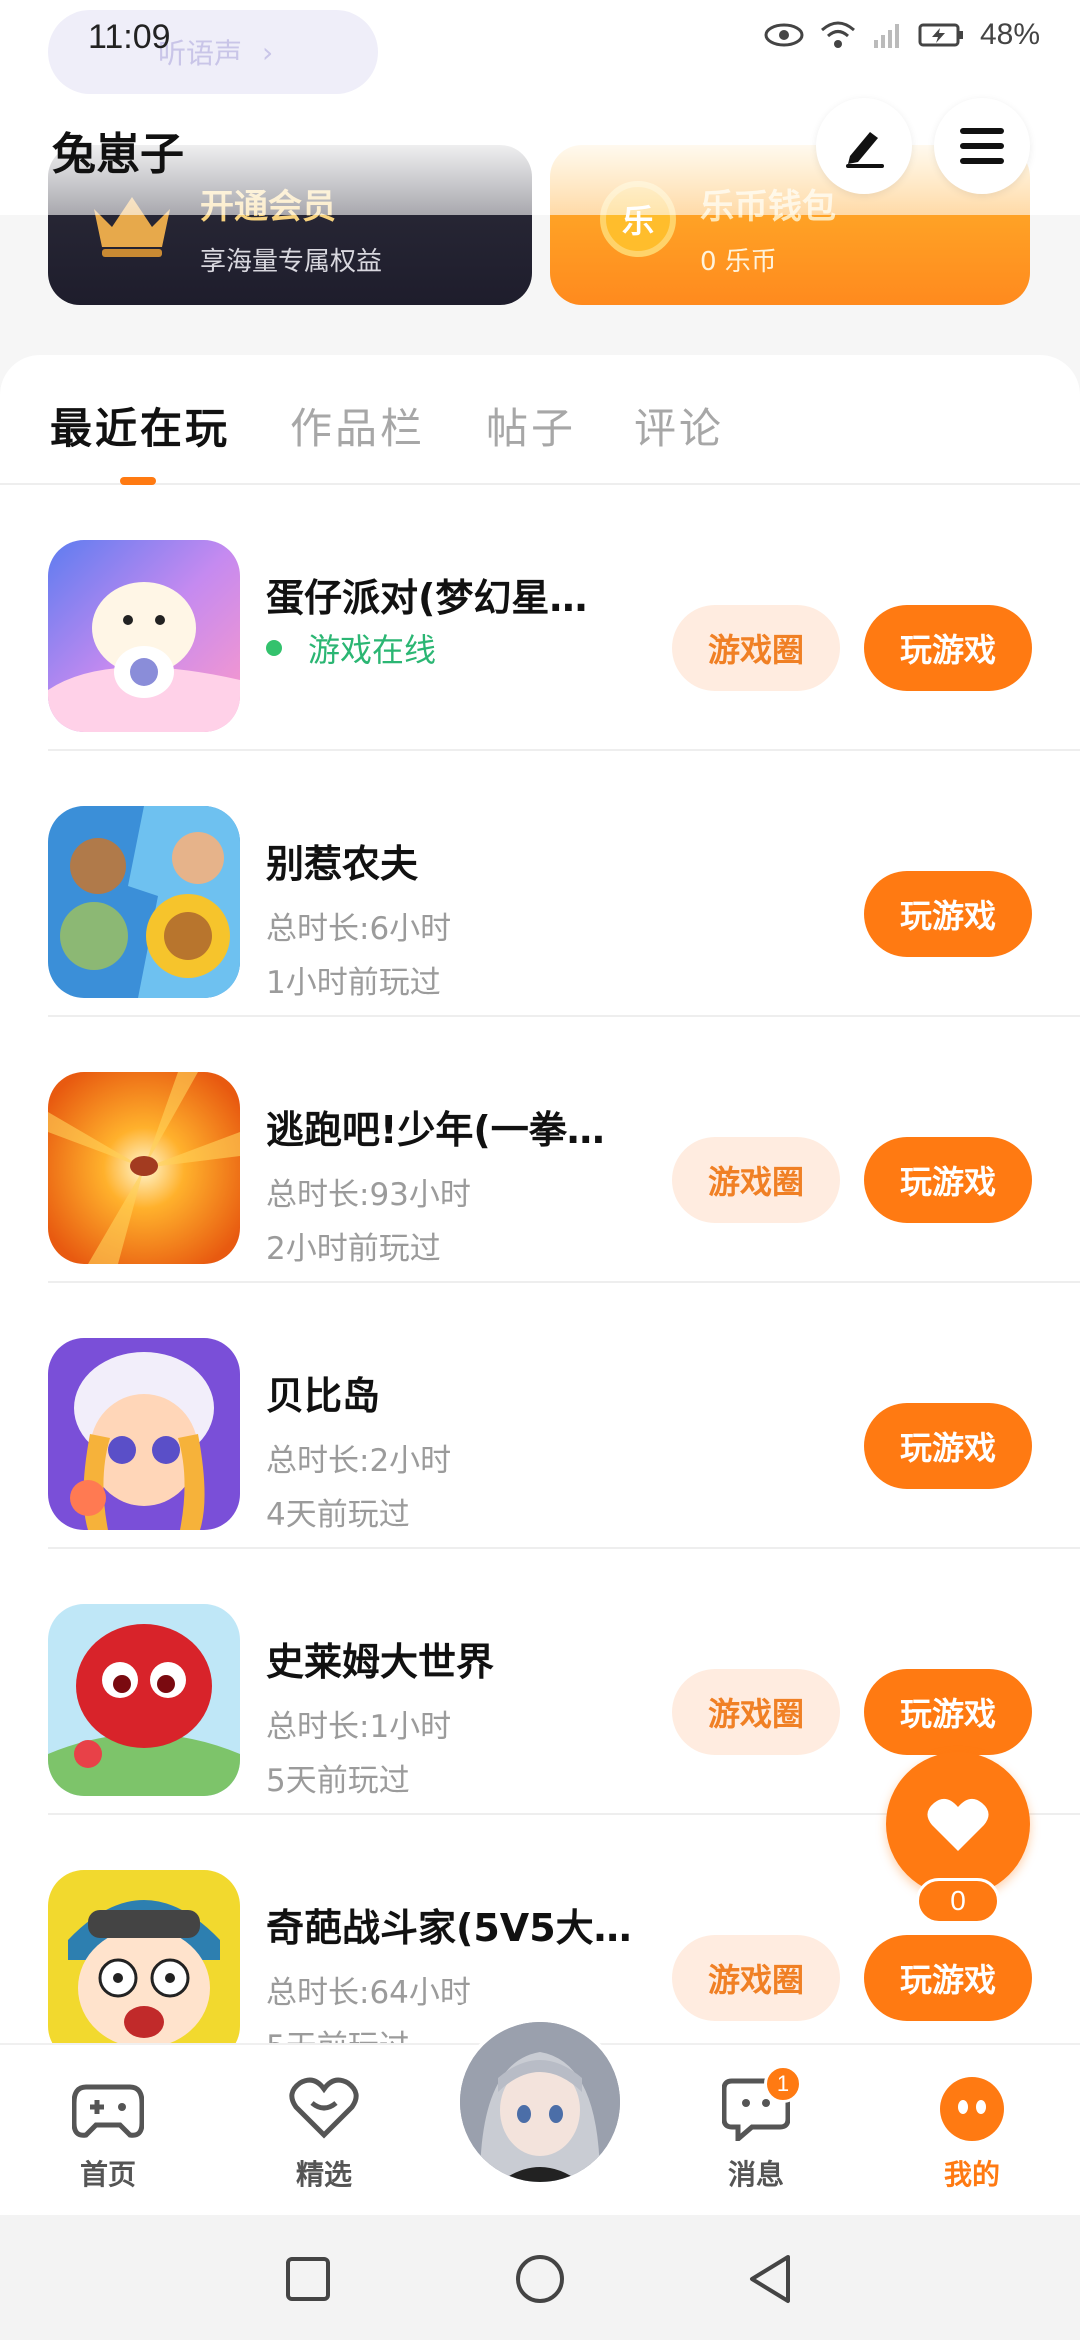  Describe the element at coordinates (338, 1781) in the screenshot. I see `last-played: 5天前玩过` at that location.